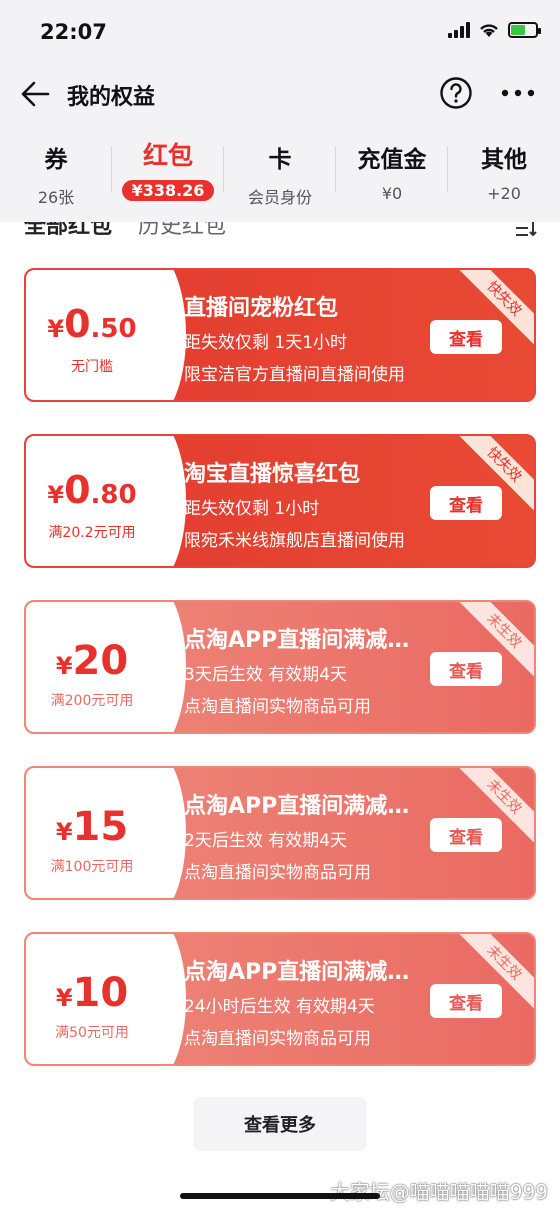  I want to click on tab-label: 卡, so click(280, 160).